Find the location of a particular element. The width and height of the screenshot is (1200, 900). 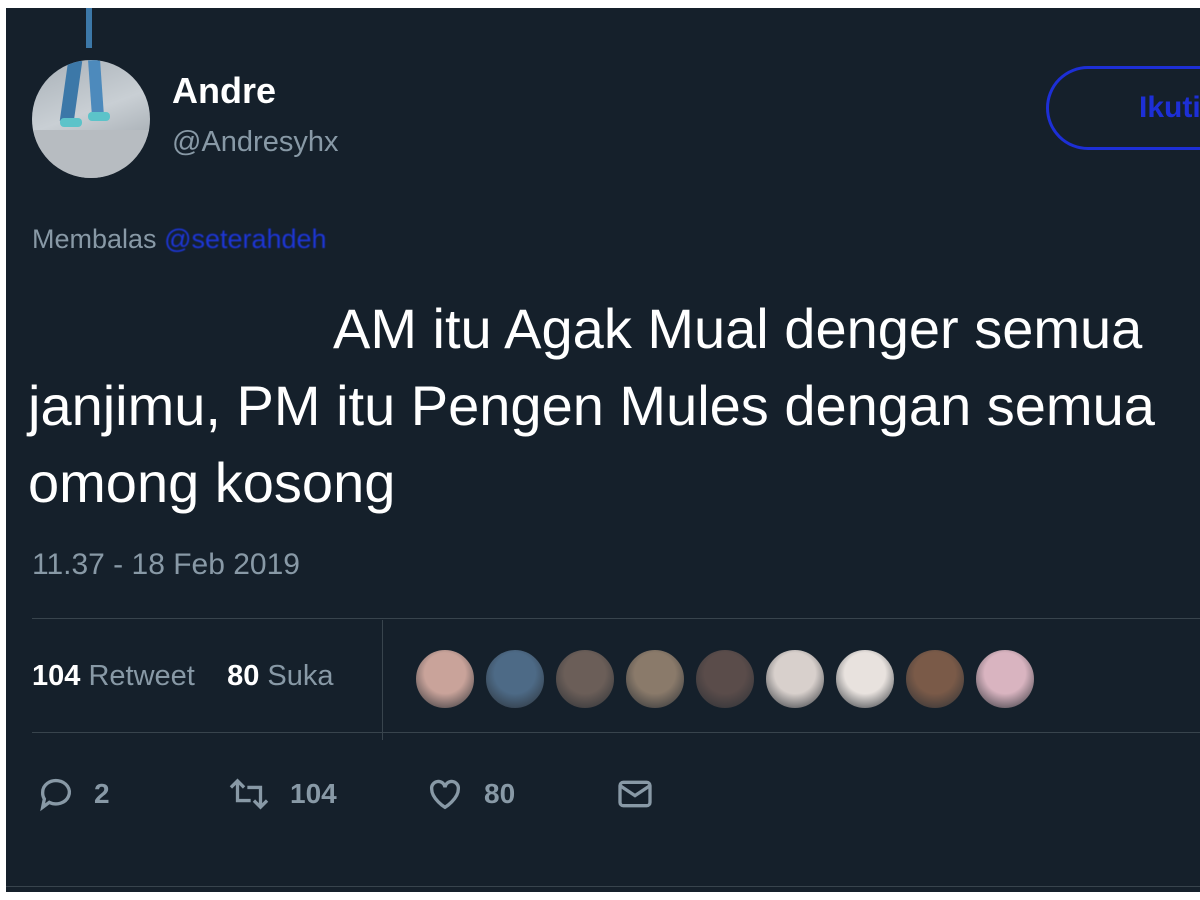

reply-button: 2 is located at coordinates (73, 794).